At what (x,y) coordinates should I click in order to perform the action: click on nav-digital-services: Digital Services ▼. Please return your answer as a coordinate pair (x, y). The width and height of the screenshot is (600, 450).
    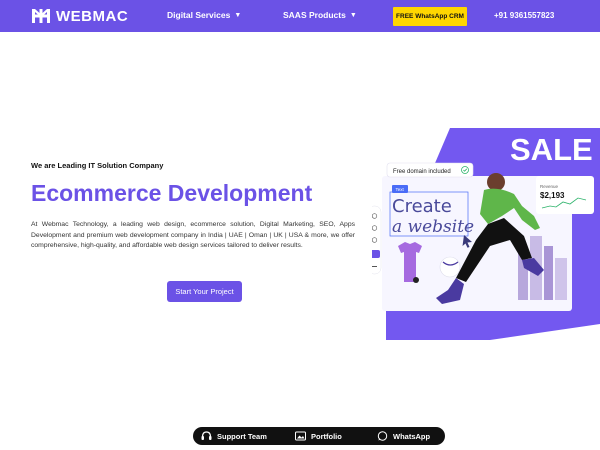
    Looking at the image, I should click on (204, 15).